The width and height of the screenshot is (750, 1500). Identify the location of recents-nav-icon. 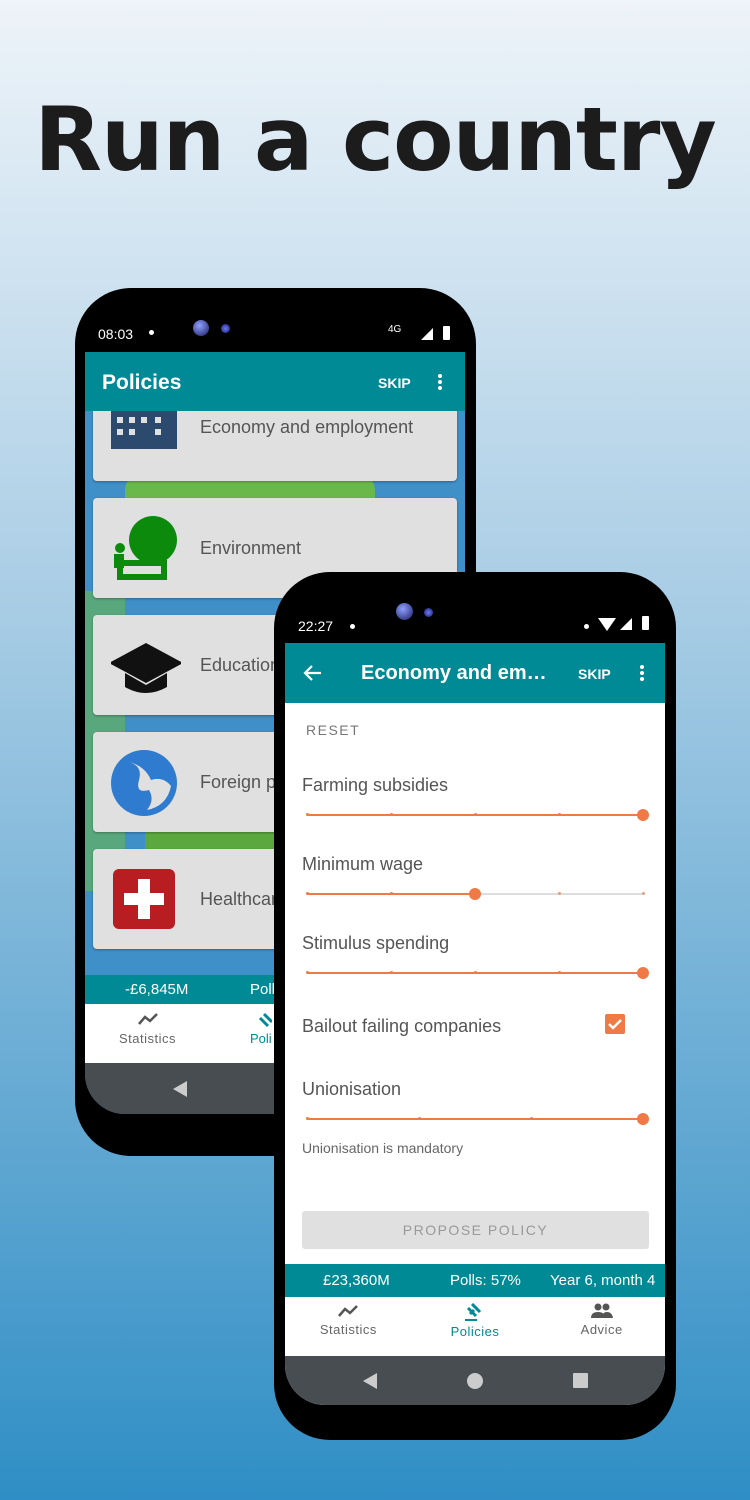
(580, 1380).